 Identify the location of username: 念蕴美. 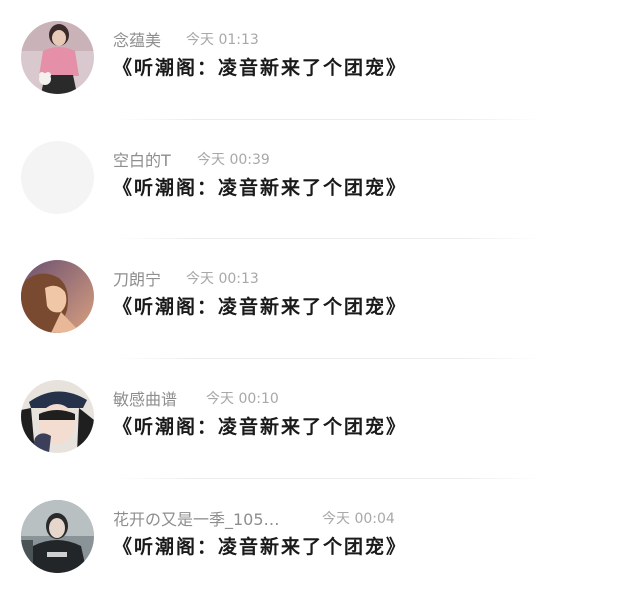
(137, 39).